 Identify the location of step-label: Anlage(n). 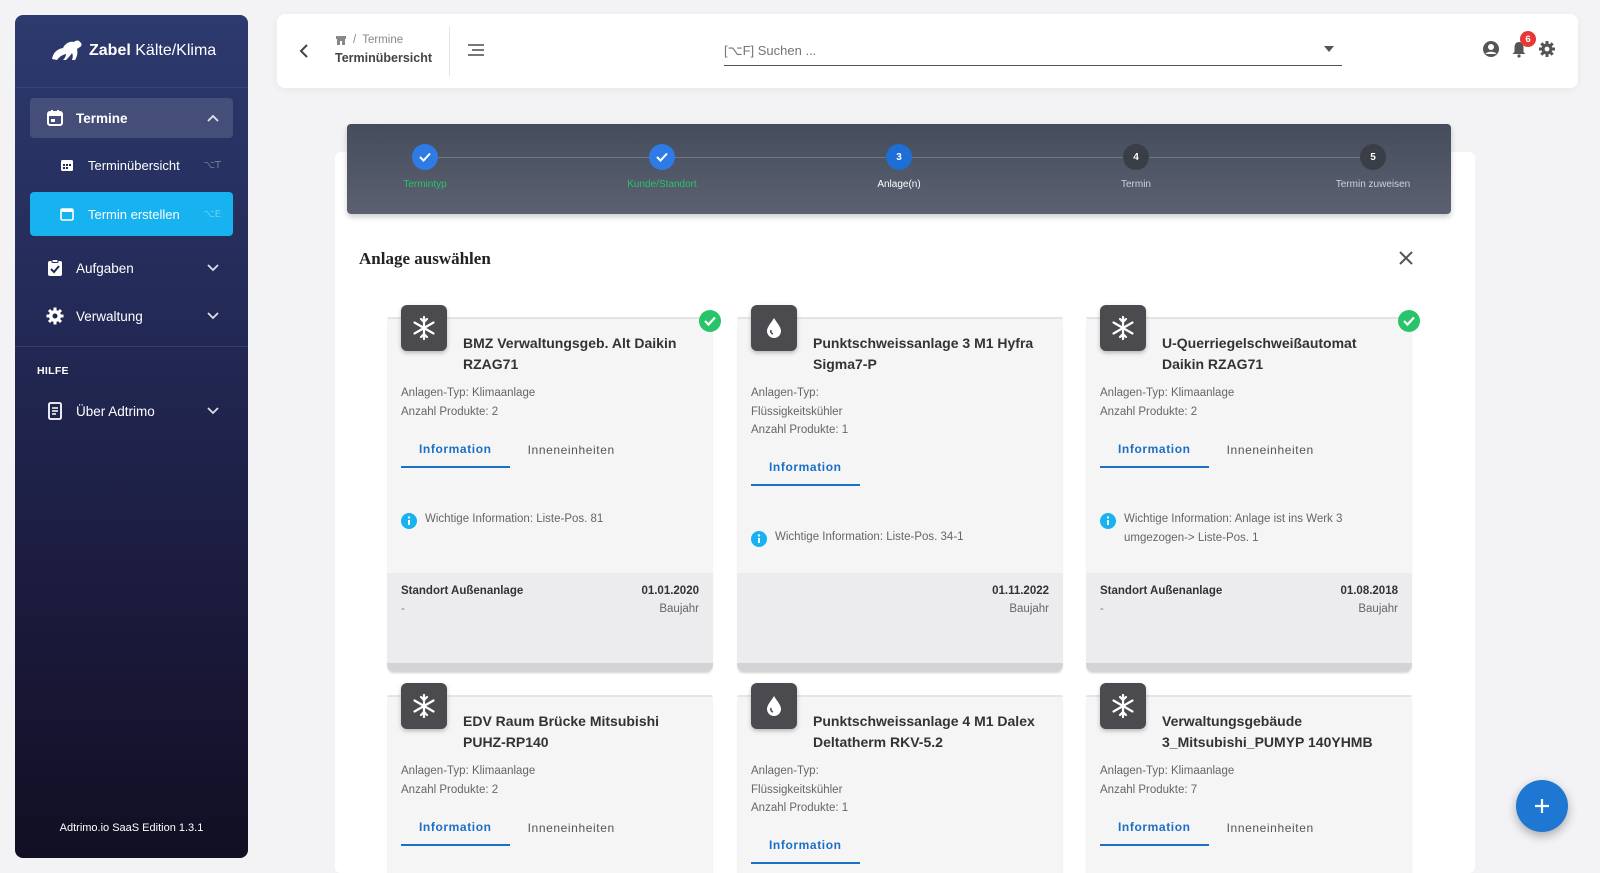
(899, 184).